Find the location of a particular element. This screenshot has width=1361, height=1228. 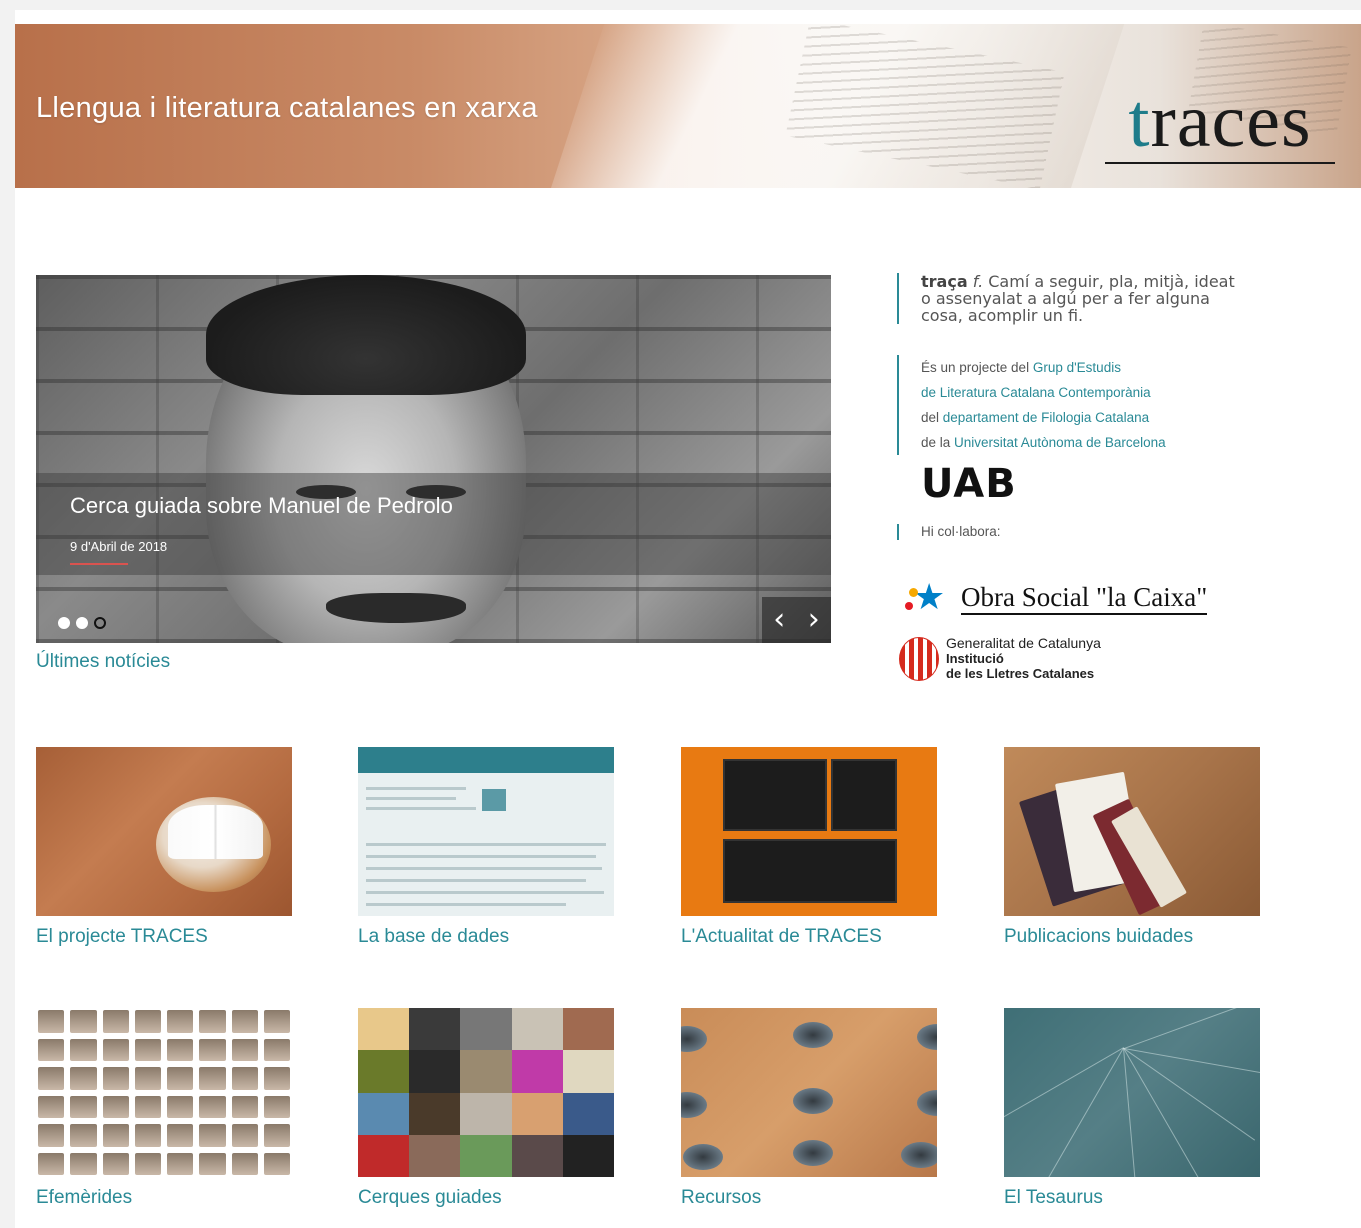

group-link: Grup d'Estudis is located at coordinates (1077, 367).